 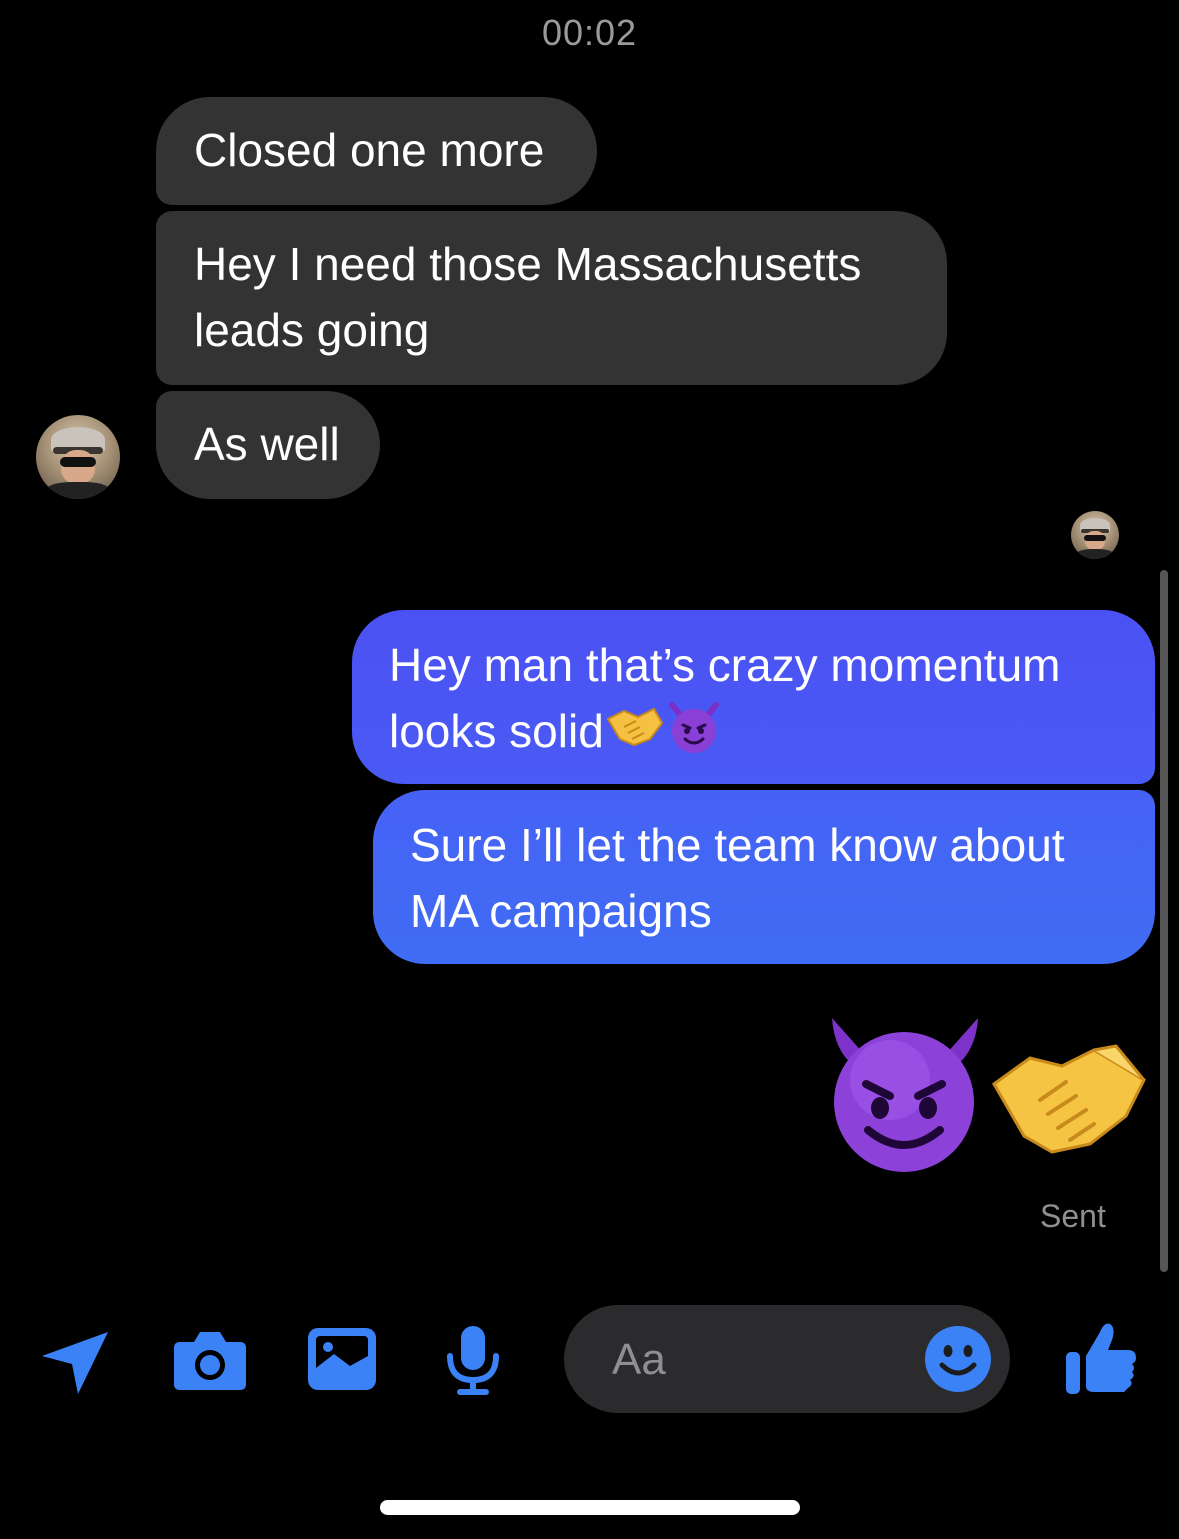 I want to click on big-emoji-message, so click(x=987, y=1095).